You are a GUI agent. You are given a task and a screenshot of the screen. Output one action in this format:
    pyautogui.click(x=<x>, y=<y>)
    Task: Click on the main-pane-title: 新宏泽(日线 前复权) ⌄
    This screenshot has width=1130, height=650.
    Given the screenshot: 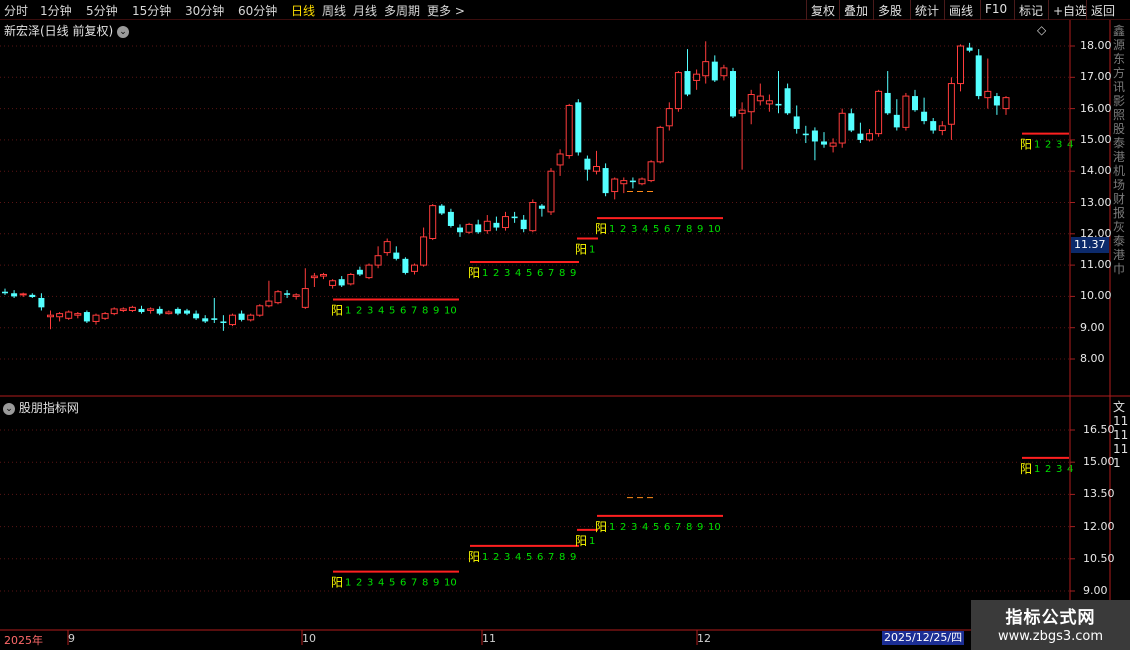 What is the action you would take?
    pyautogui.click(x=67, y=30)
    